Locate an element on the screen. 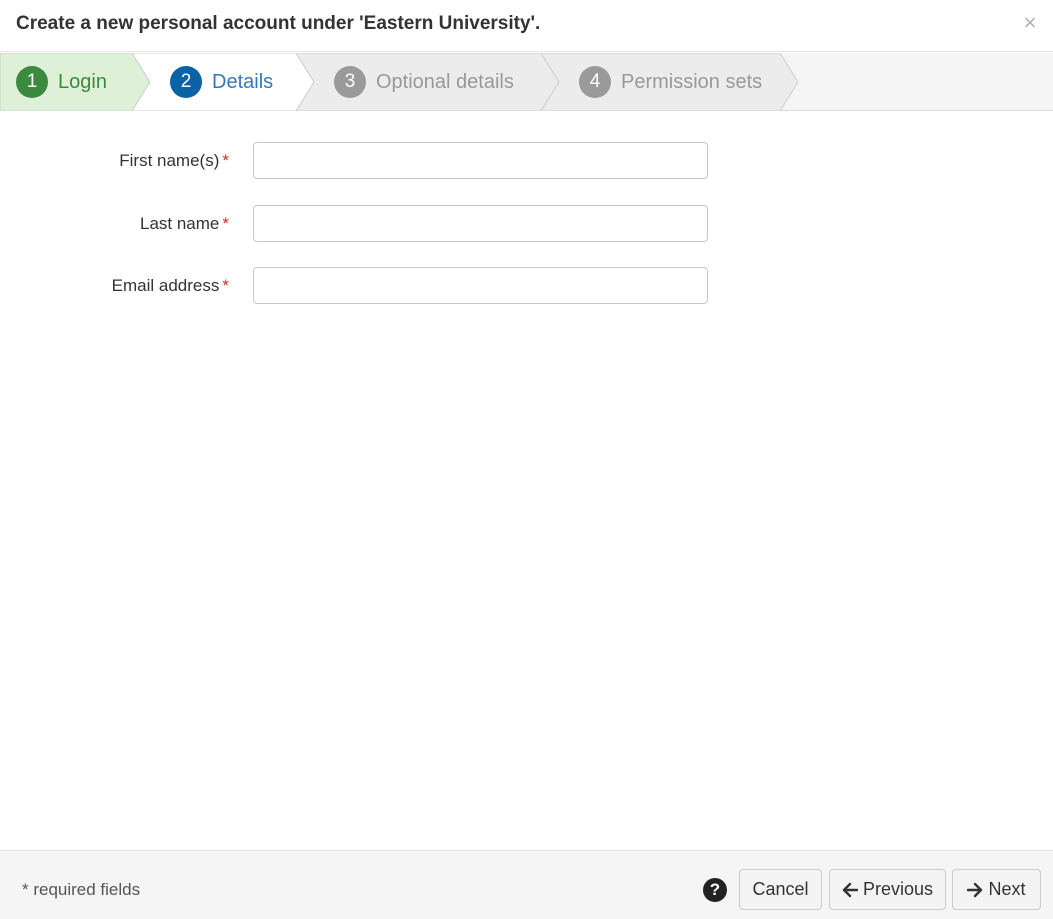 The height and width of the screenshot is (919, 1053). arrow-right-icon is located at coordinates (975, 890).